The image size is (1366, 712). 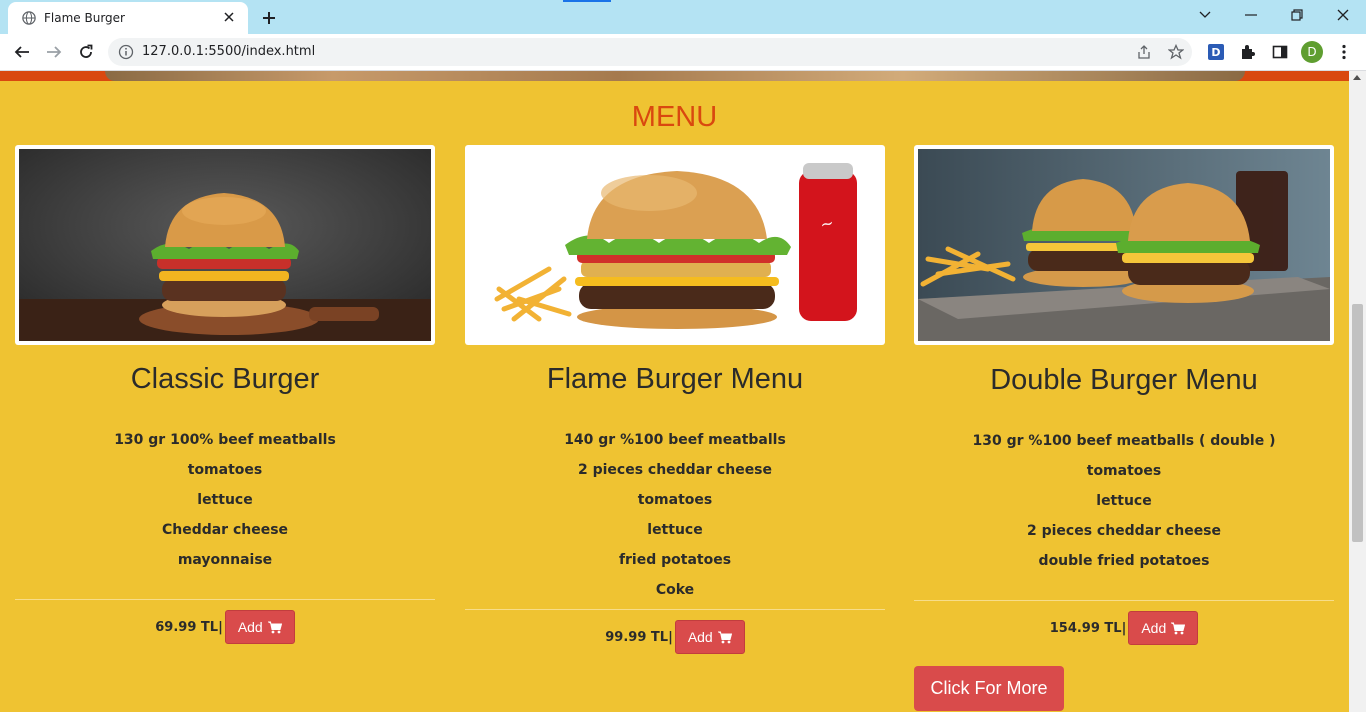 What do you see at coordinates (225, 530) in the screenshot?
I see `ingredient-item: Cheddar cheese` at bounding box center [225, 530].